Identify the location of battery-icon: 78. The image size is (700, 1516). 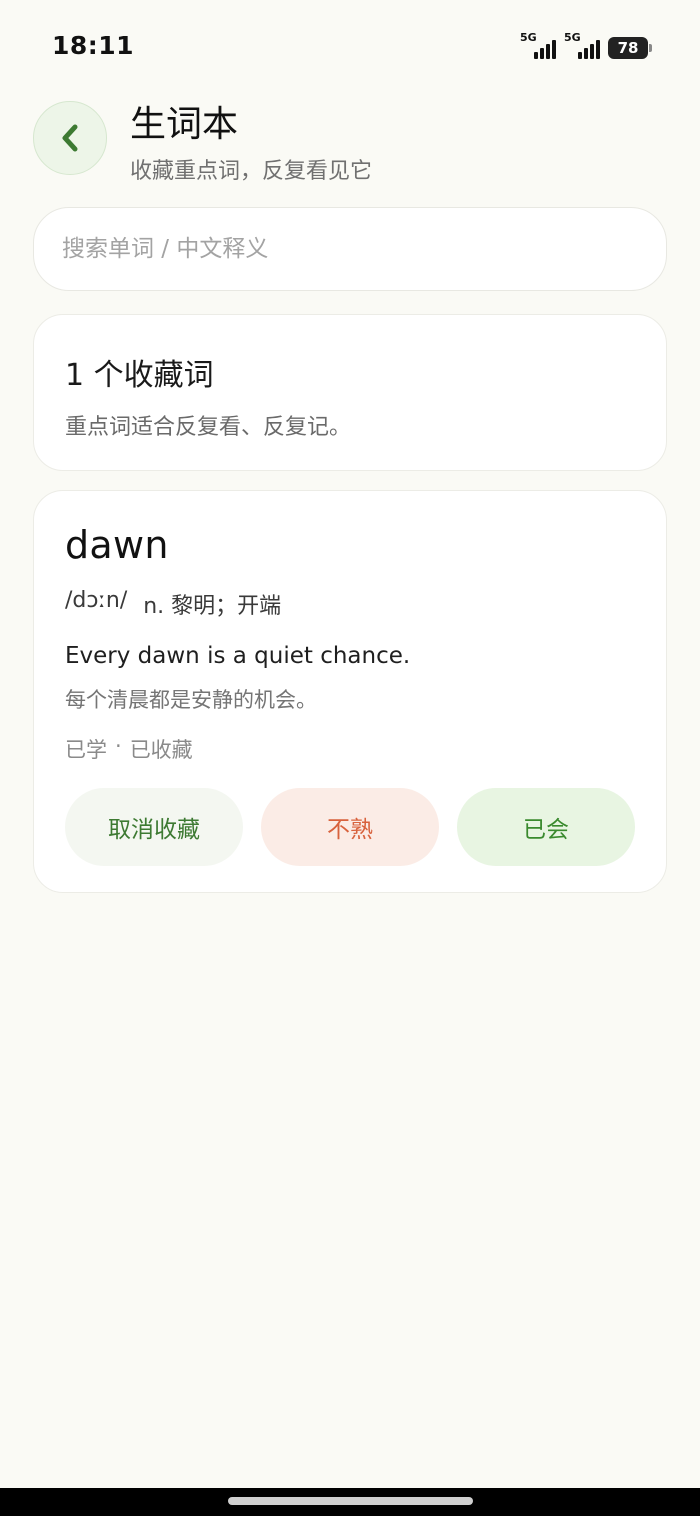
(630, 48).